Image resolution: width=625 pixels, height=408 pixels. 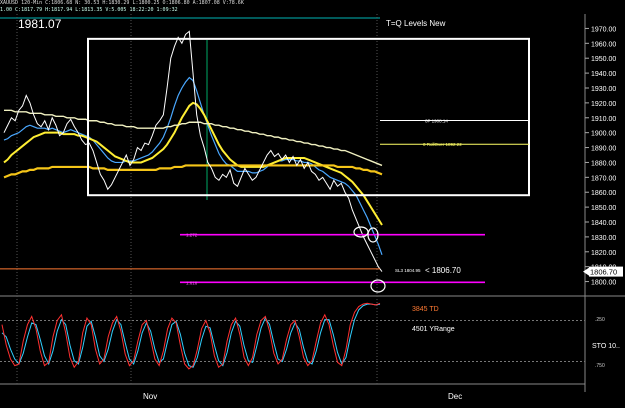 I want to click on price-tick-label: 1820.00, so click(x=603, y=253).